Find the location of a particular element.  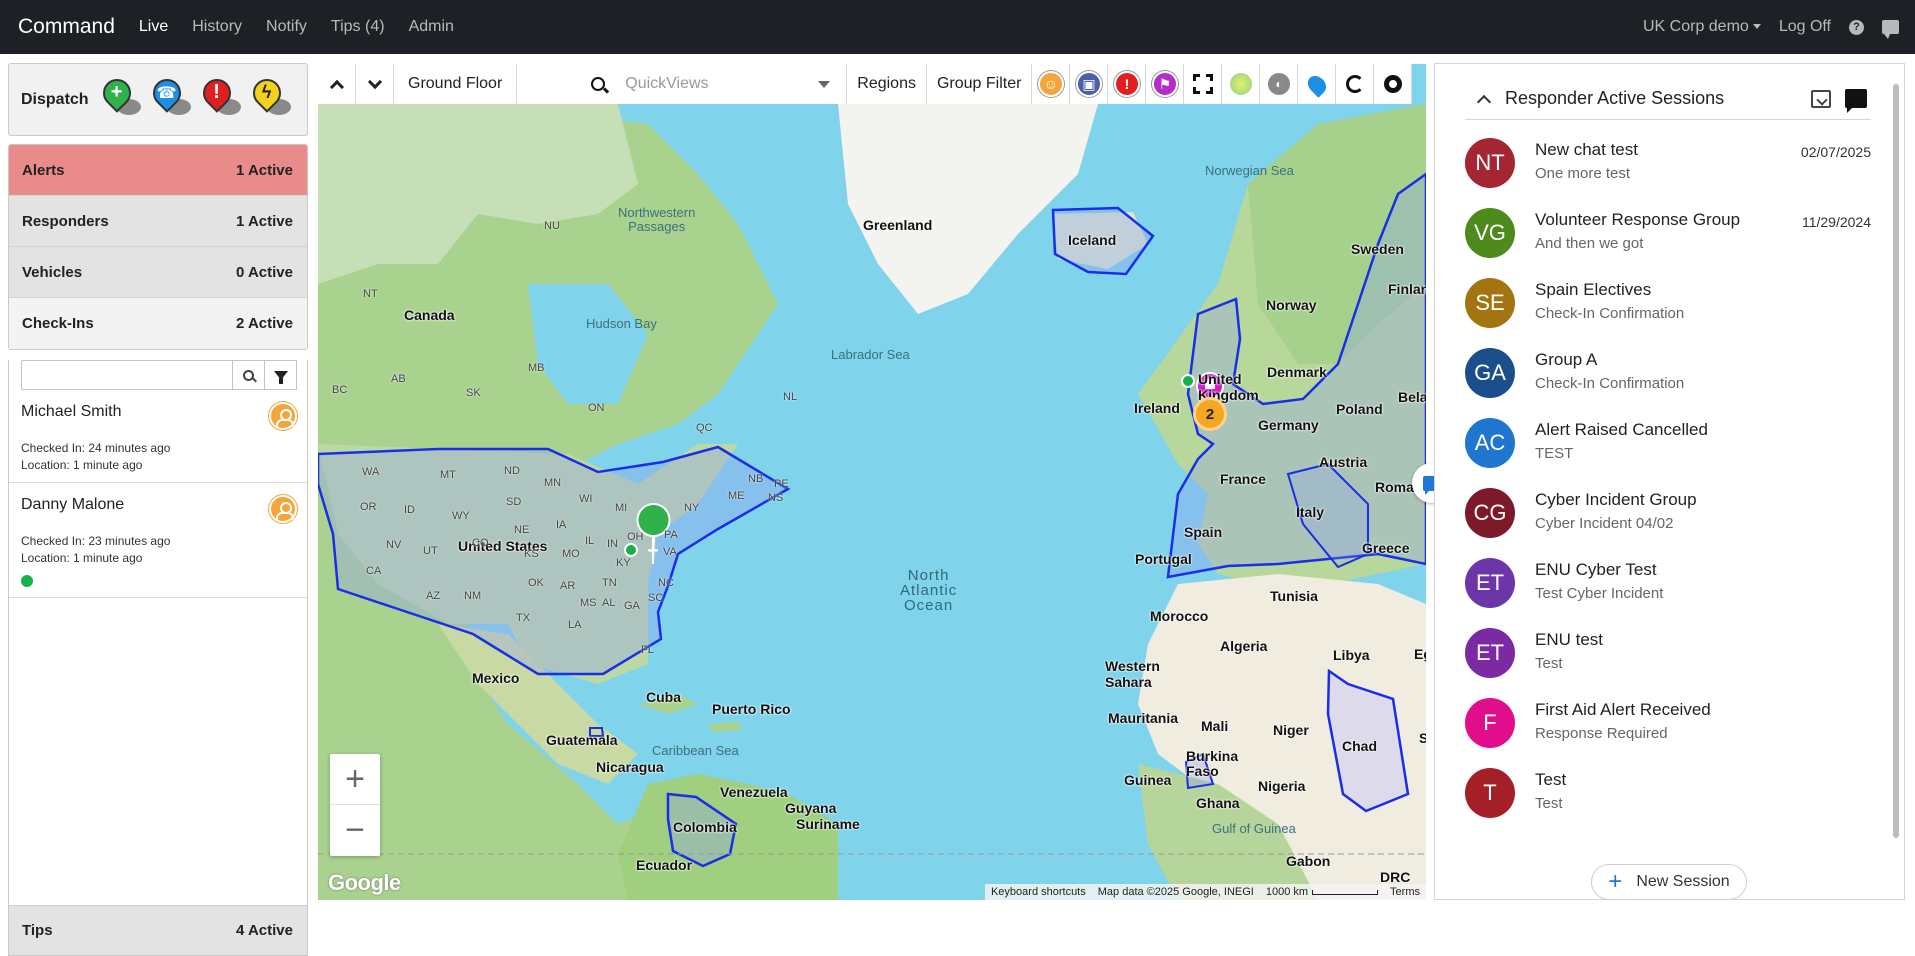

first-aid-cross: + is located at coordinates (653, 551).